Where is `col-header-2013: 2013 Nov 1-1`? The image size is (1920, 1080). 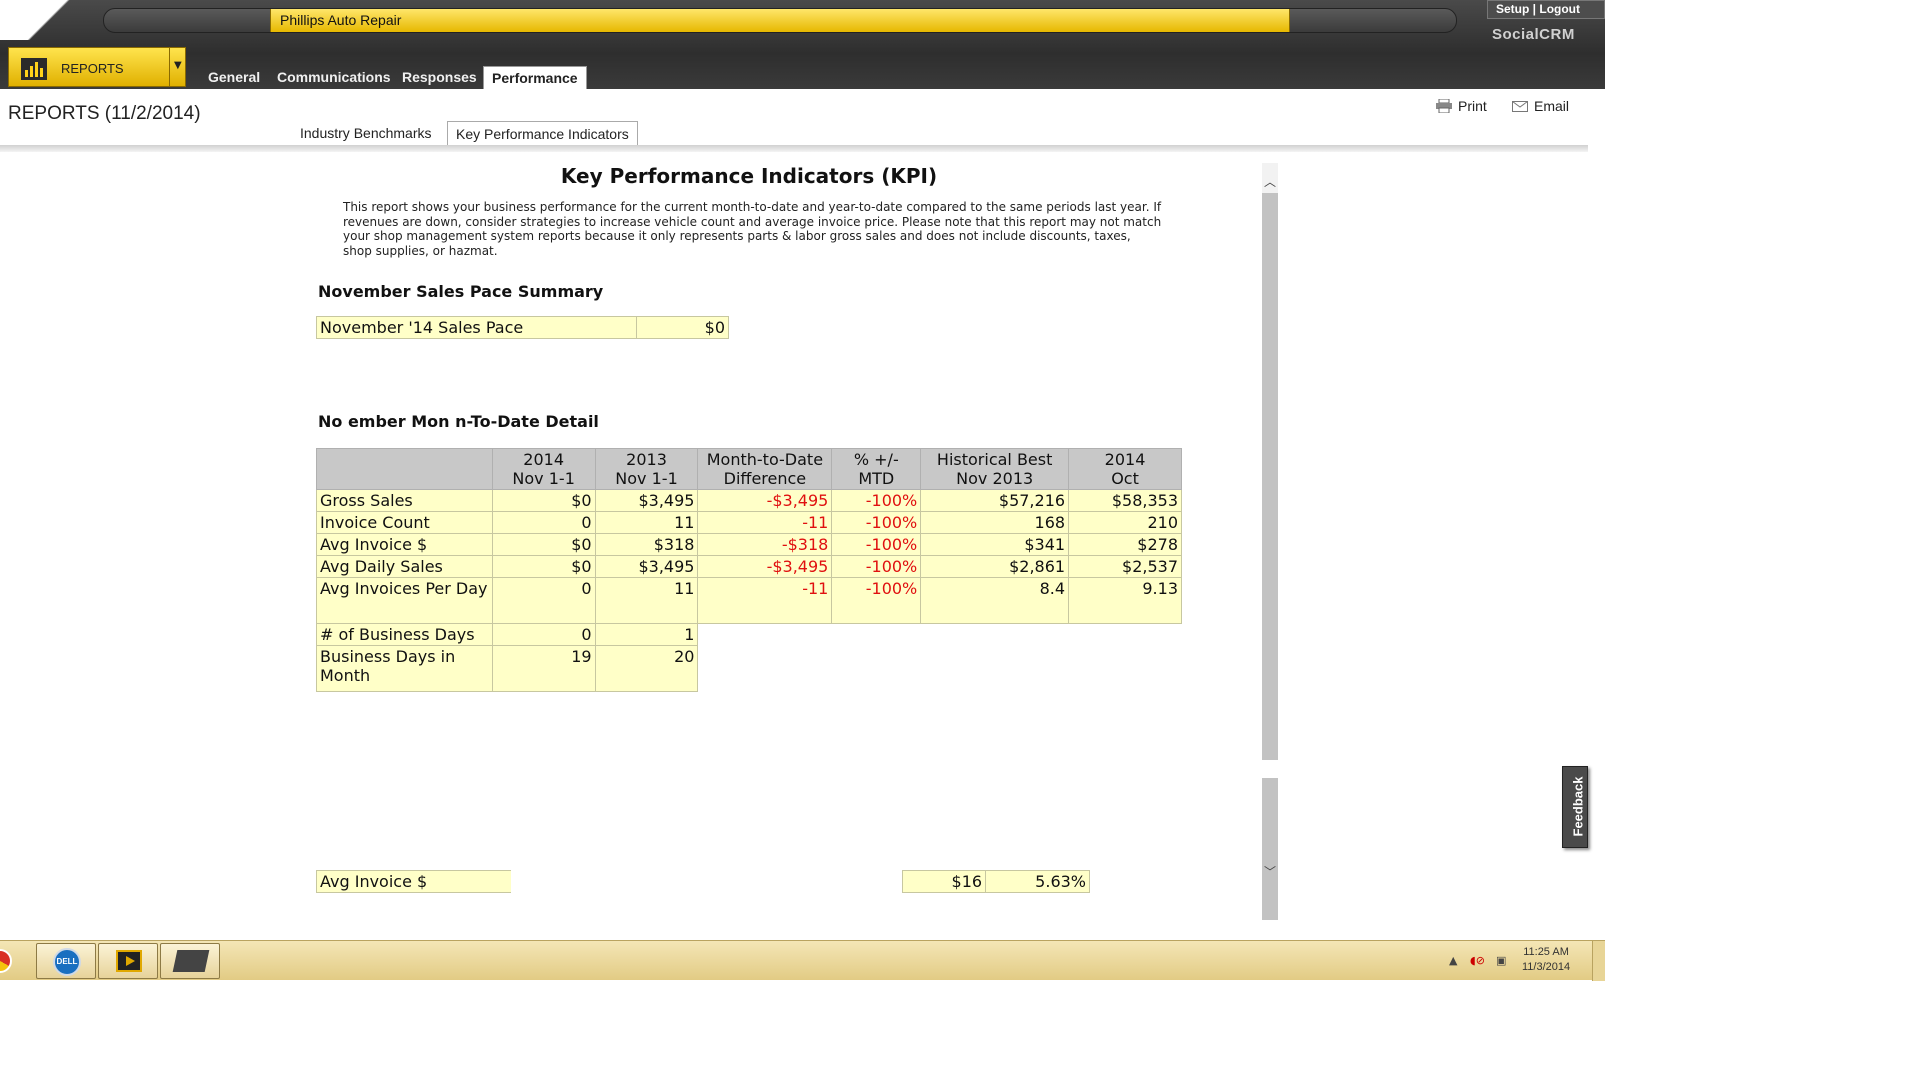 col-header-2013: 2013 Nov 1-1 is located at coordinates (646, 469).